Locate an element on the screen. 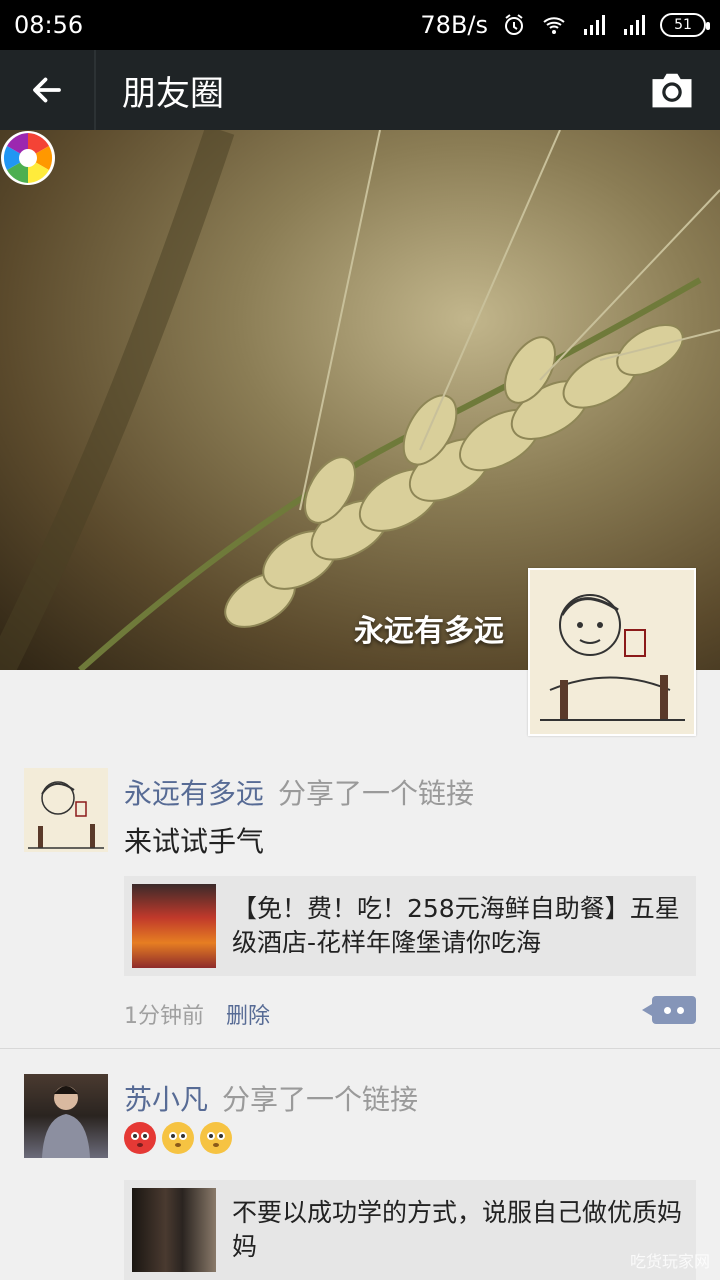 The width and height of the screenshot is (720, 1280). post-author: 永远有多远 分享了一个链接 is located at coordinates (299, 792).